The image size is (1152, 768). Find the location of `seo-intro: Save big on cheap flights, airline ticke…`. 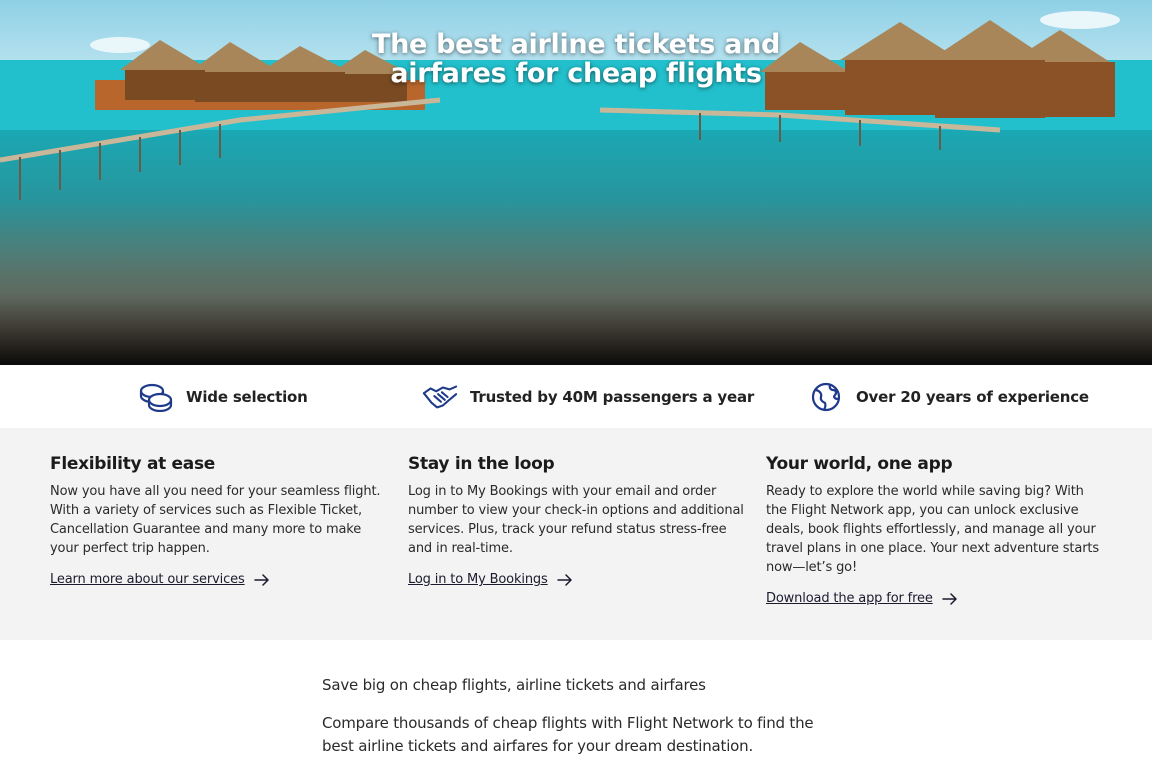

seo-intro: Save big on cheap flights, airline ticke… is located at coordinates (572, 717).